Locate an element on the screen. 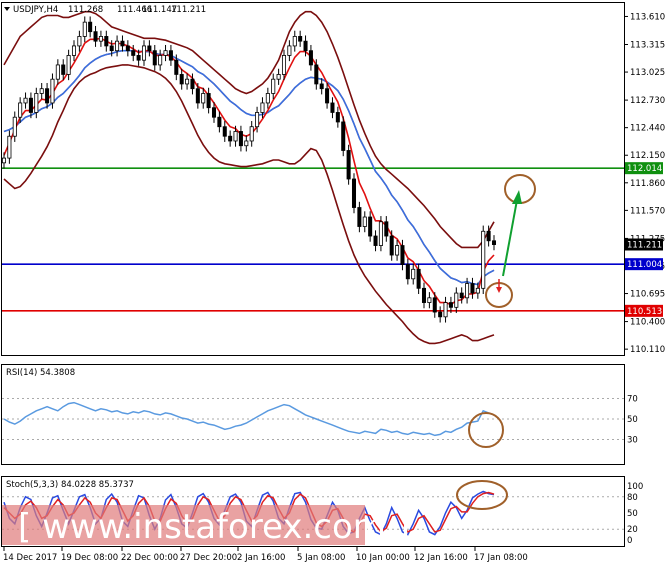 The width and height of the screenshot is (665, 568). stoch-level-label: 50 is located at coordinates (632, 514).